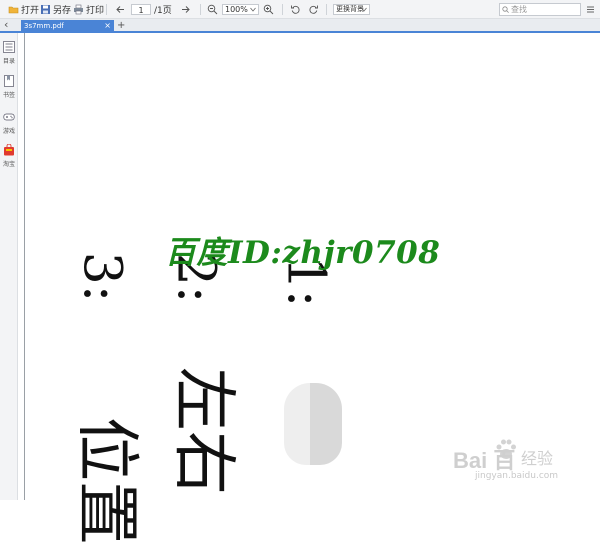 This screenshot has height=545, width=600. Describe the element at coordinates (106, 481) in the screenshot. I see `document-line-5: 位置` at that location.